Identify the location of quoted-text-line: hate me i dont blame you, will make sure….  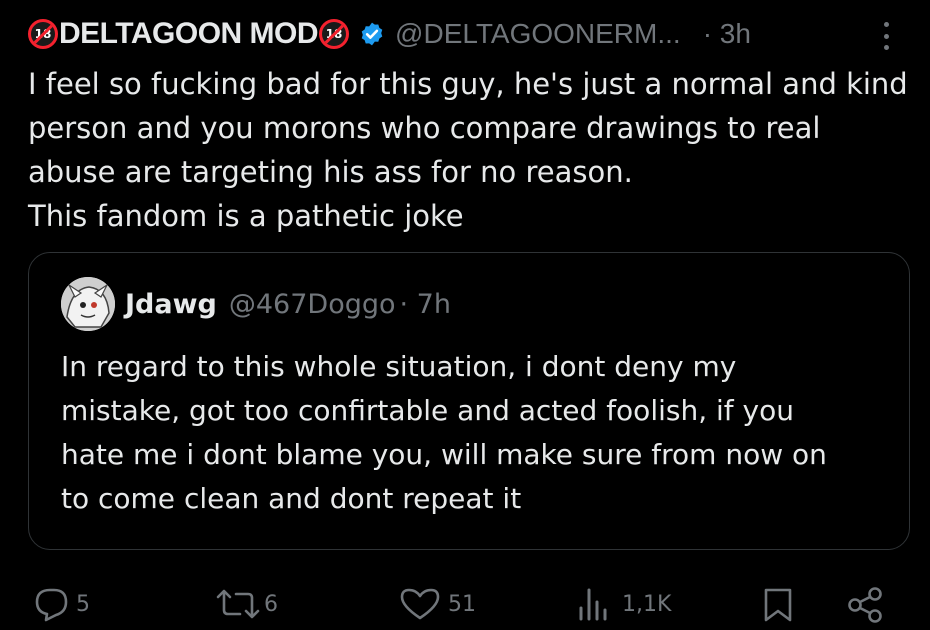
(444, 454).